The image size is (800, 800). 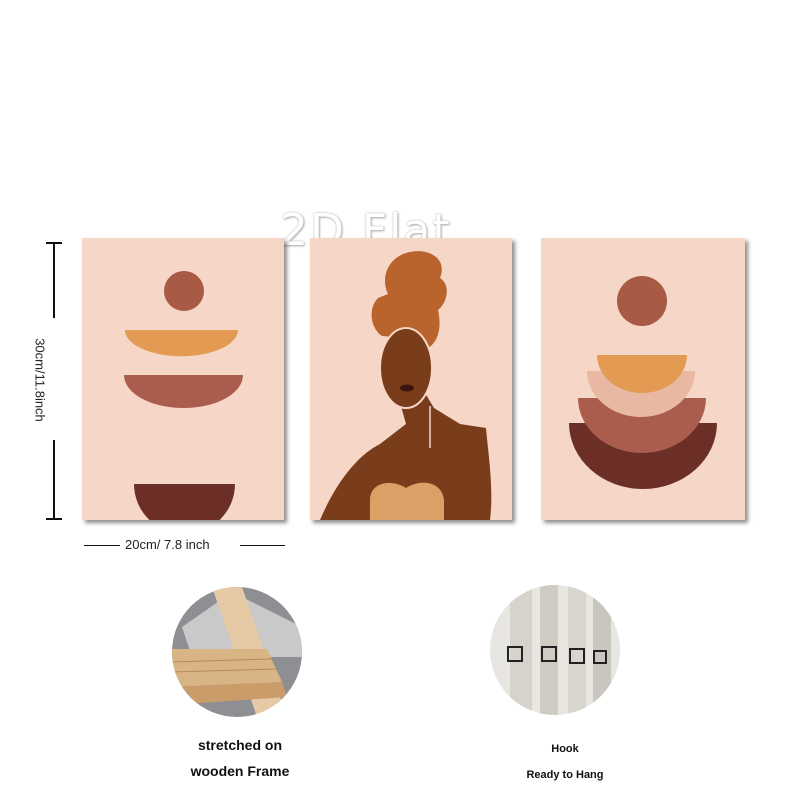 I want to click on left-print-panel, so click(x=183, y=379).